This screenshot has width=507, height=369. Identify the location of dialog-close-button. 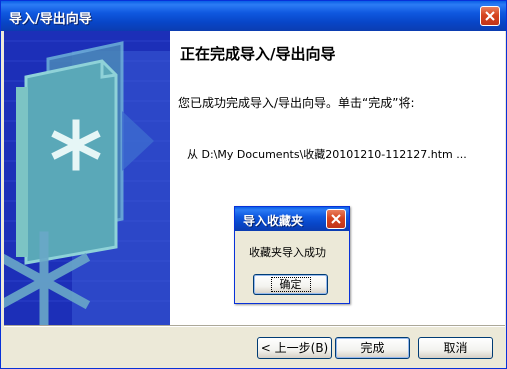
(336, 219).